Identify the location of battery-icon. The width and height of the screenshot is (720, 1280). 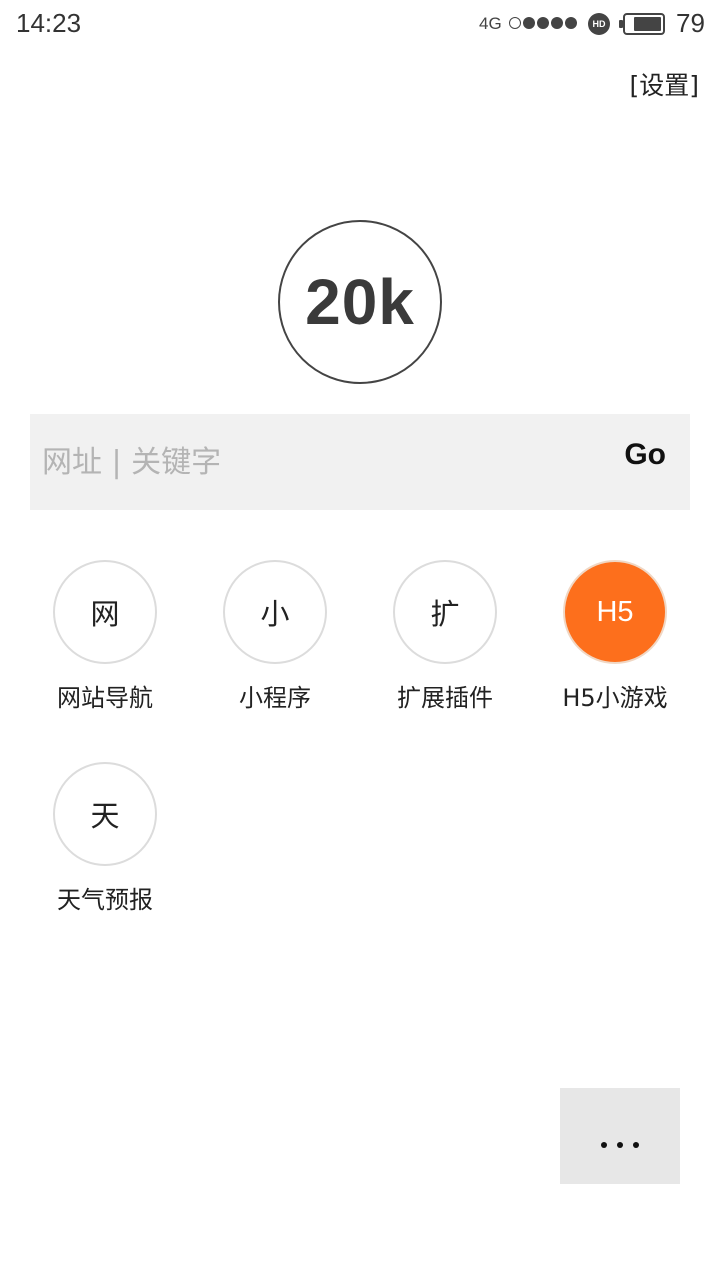
(642, 24).